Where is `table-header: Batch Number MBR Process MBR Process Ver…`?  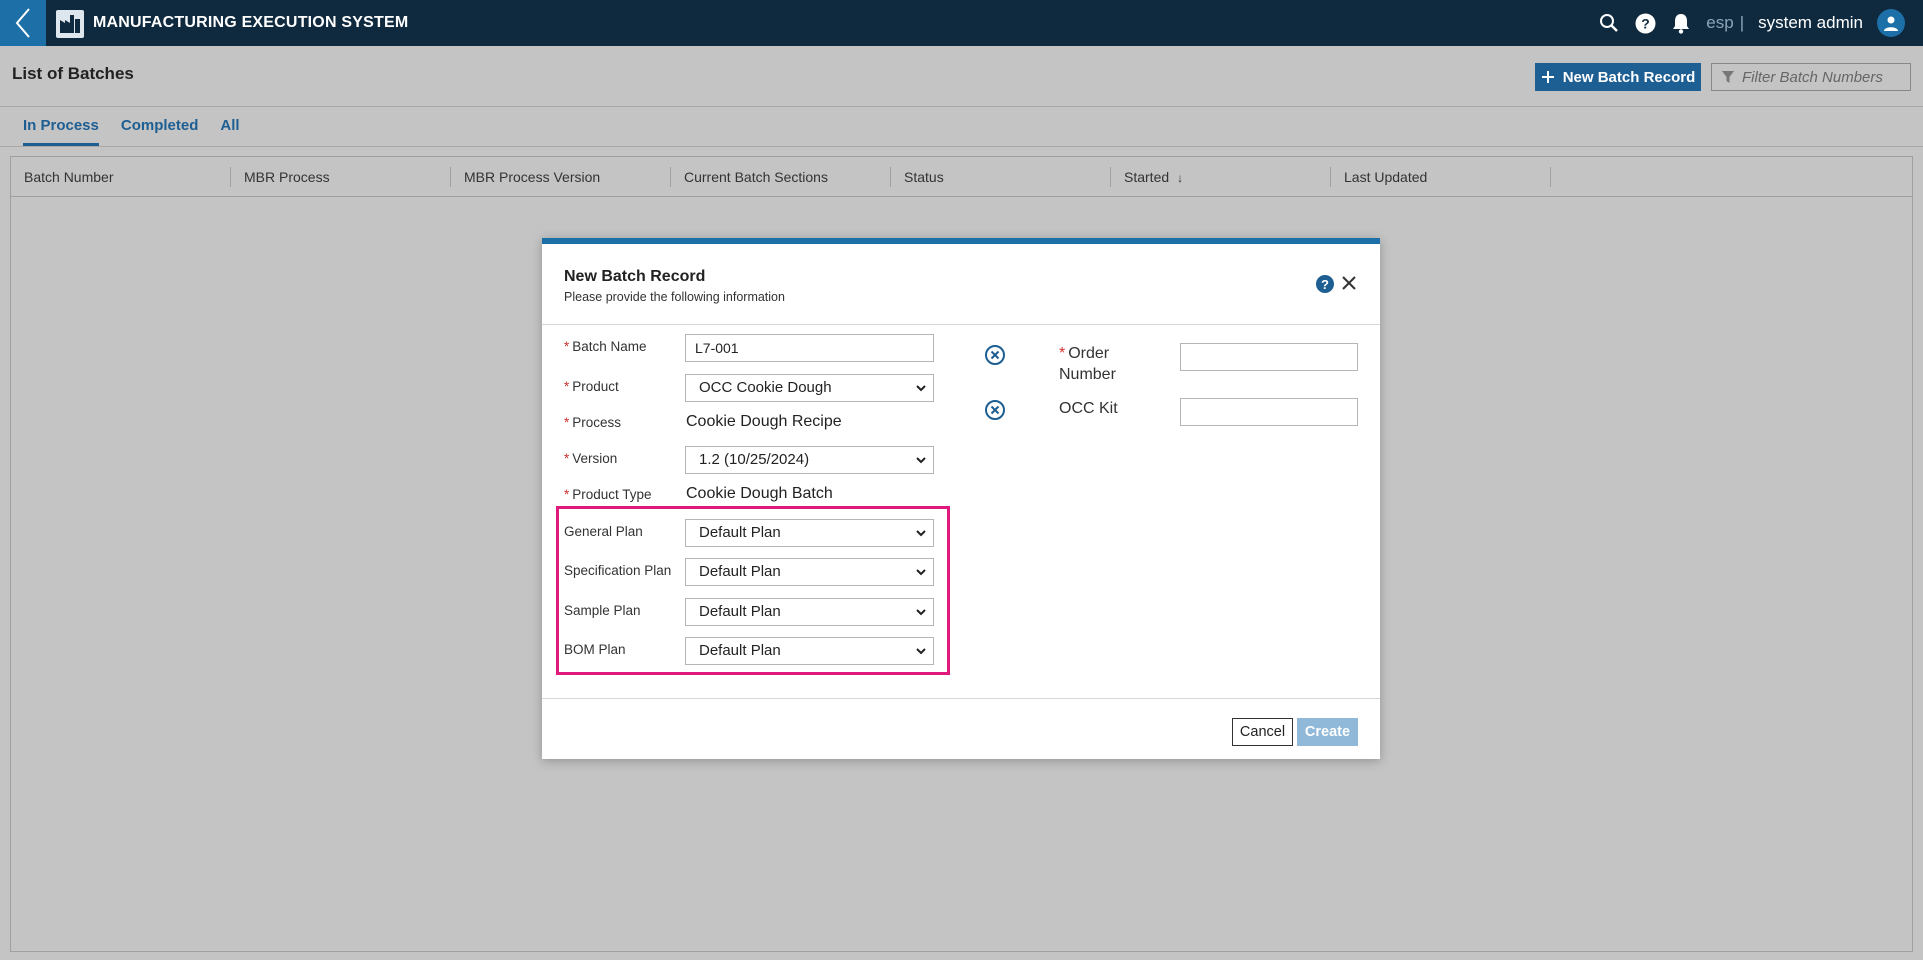 table-header: Batch Number MBR Process MBR Process Ver… is located at coordinates (961, 177).